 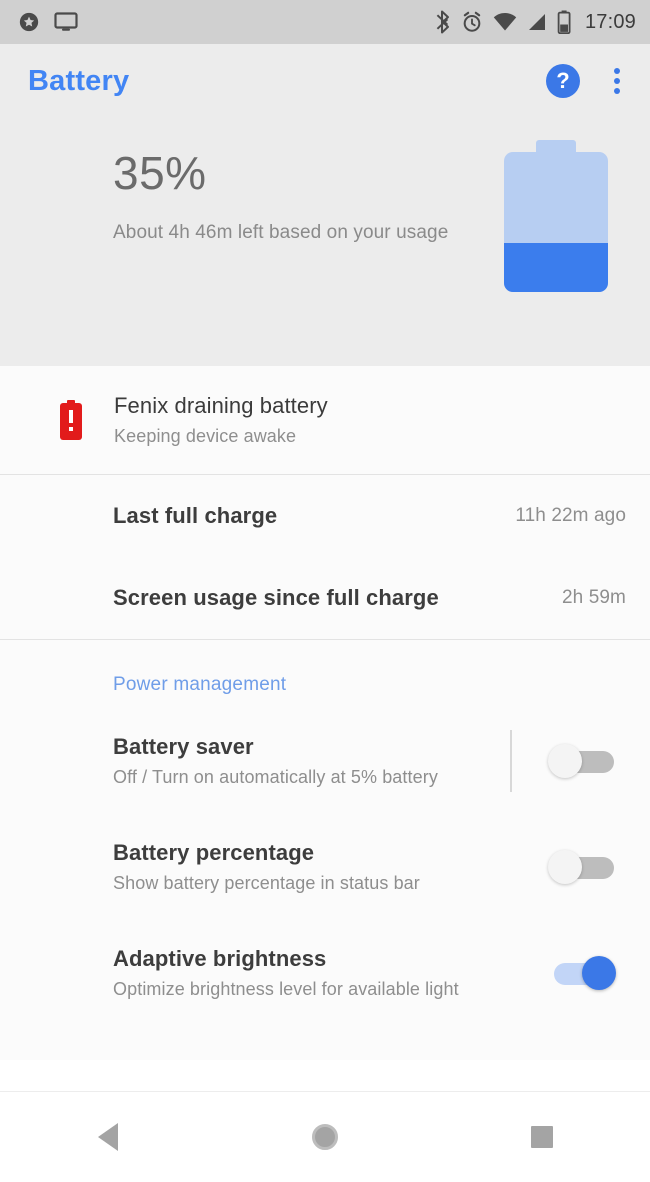 I want to click on recents-button, so click(x=542, y=1137).